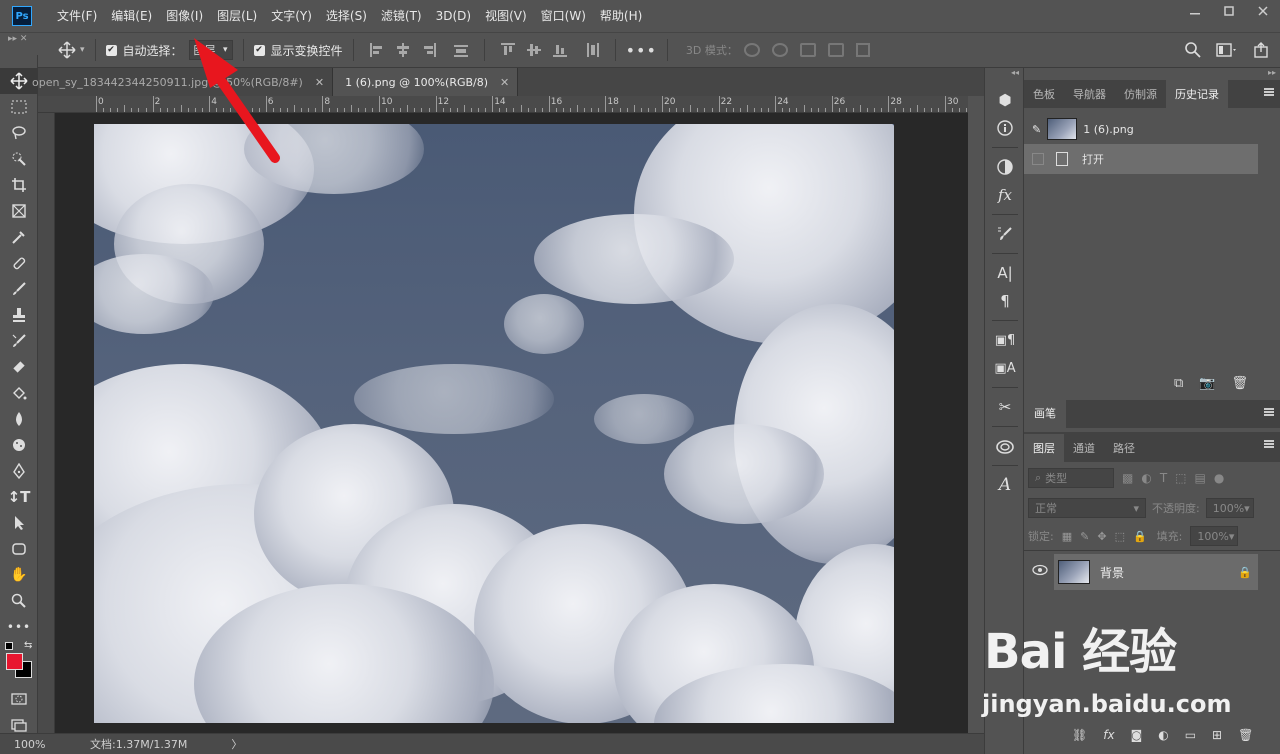 The width and height of the screenshot is (1280, 754). What do you see at coordinates (533, 50) in the screenshot?
I see `align-center-v-icon` at bounding box center [533, 50].